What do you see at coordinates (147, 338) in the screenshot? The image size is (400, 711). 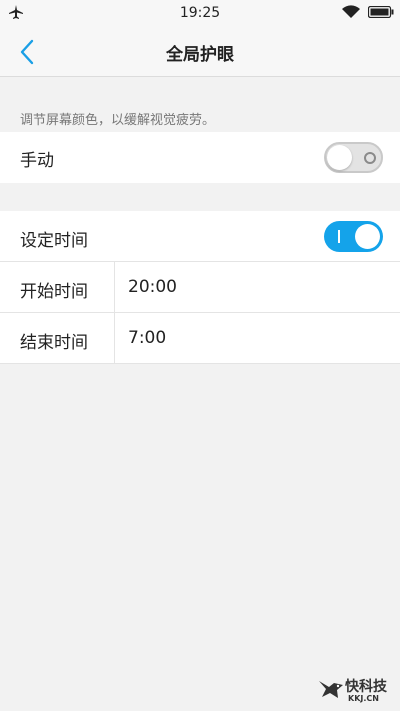 I see `end-time-value: 7:00` at bounding box center [147, 338].